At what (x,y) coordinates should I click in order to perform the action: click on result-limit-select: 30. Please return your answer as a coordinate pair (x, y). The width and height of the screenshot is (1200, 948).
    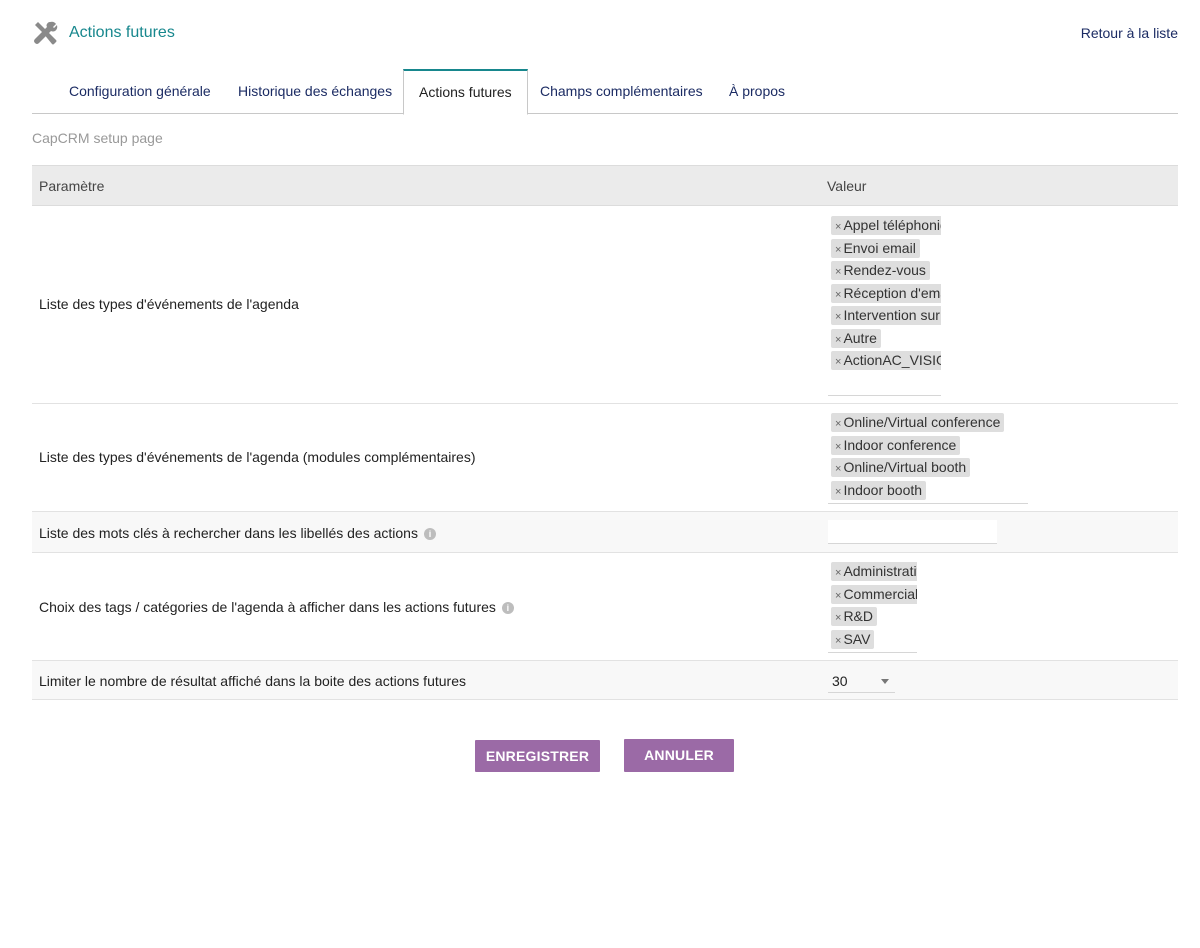
    Looking at the image, I should click on (861, 681).